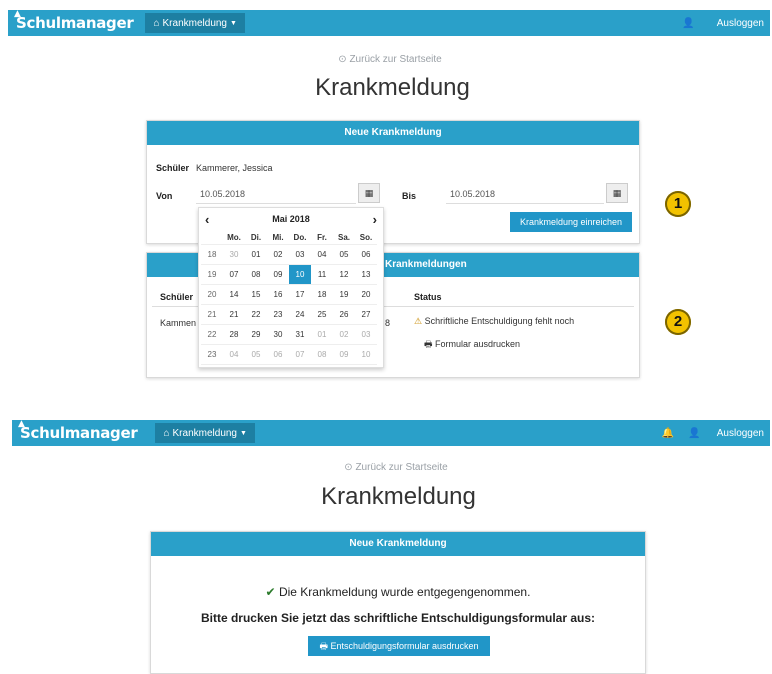 This screenshot has width=772, height=674. What do you see at coordinates (322, 315) in the screenshot?
I see `calendar-day: 25` at bounding box center [322, 315].